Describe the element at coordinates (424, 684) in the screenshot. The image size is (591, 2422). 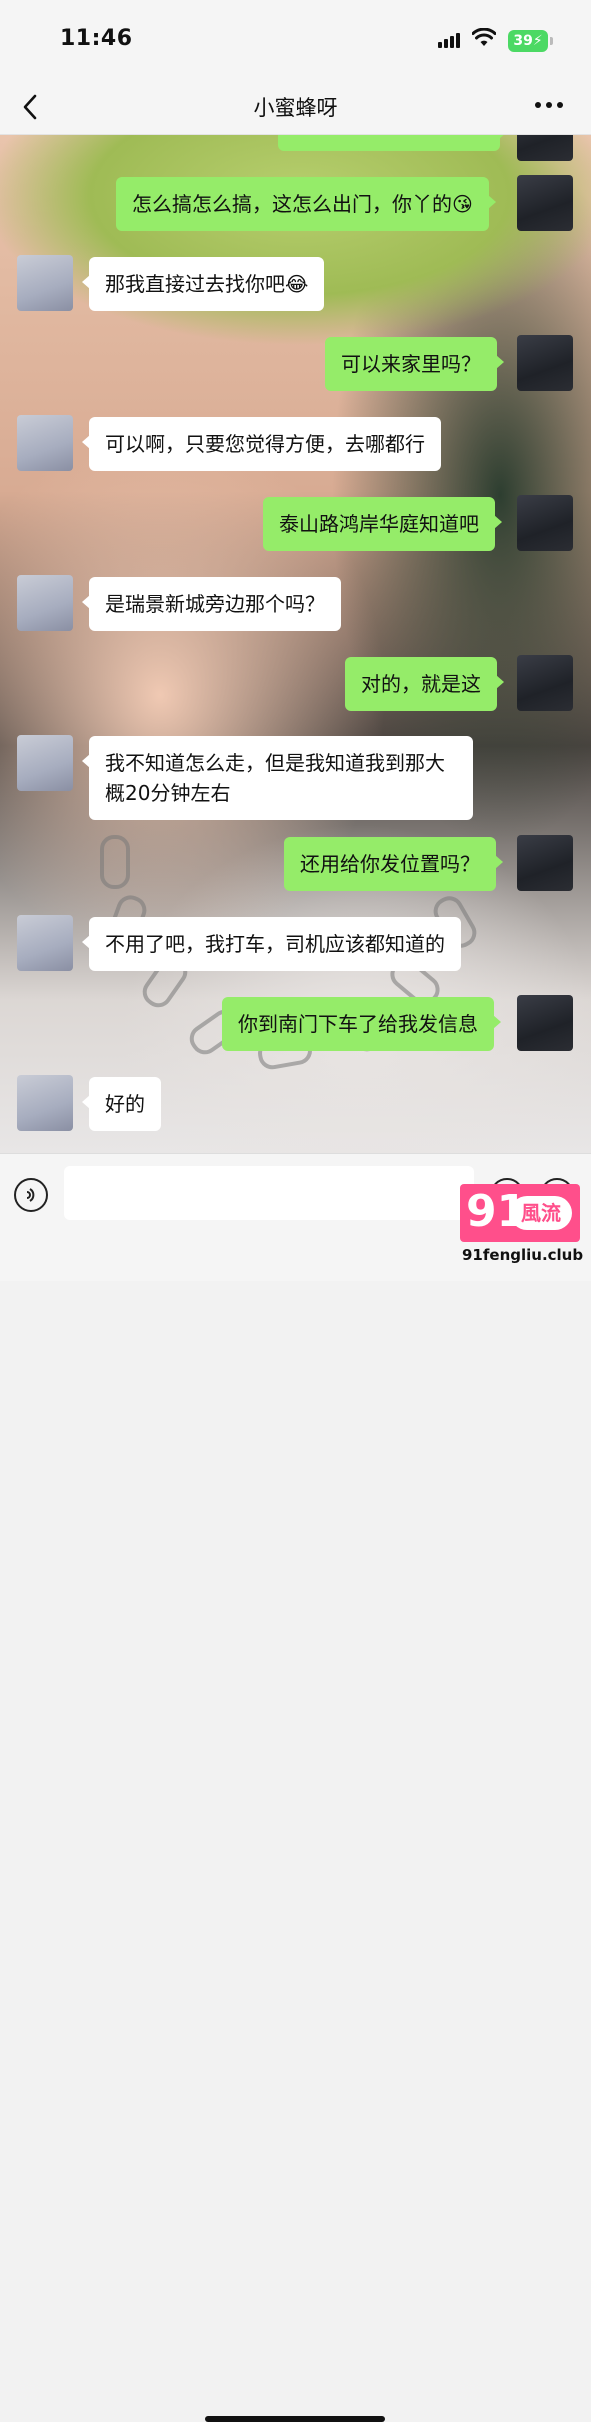
I see `message-bubble-out: 对的，就是这` at that location.